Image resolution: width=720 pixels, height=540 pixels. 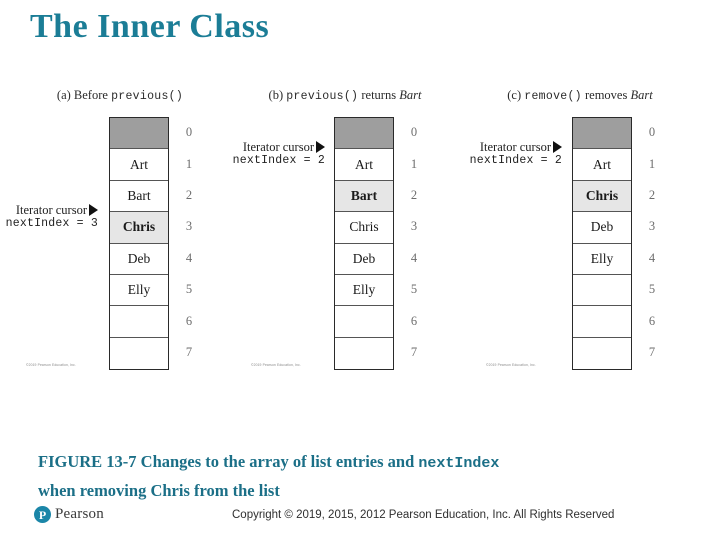 I want to click on figure-caption-code: nextIndex, so click(x=459, y=463).